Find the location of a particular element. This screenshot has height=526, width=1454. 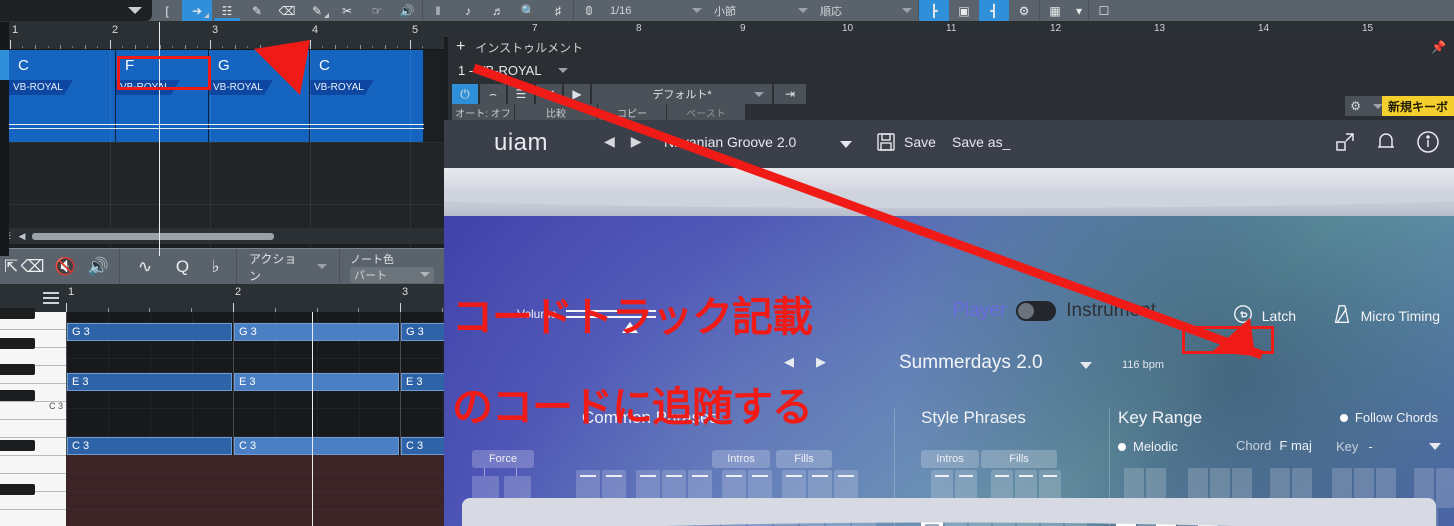

new-keyboard-badge: 新規キーボ is located at coordinates (1417, 106).